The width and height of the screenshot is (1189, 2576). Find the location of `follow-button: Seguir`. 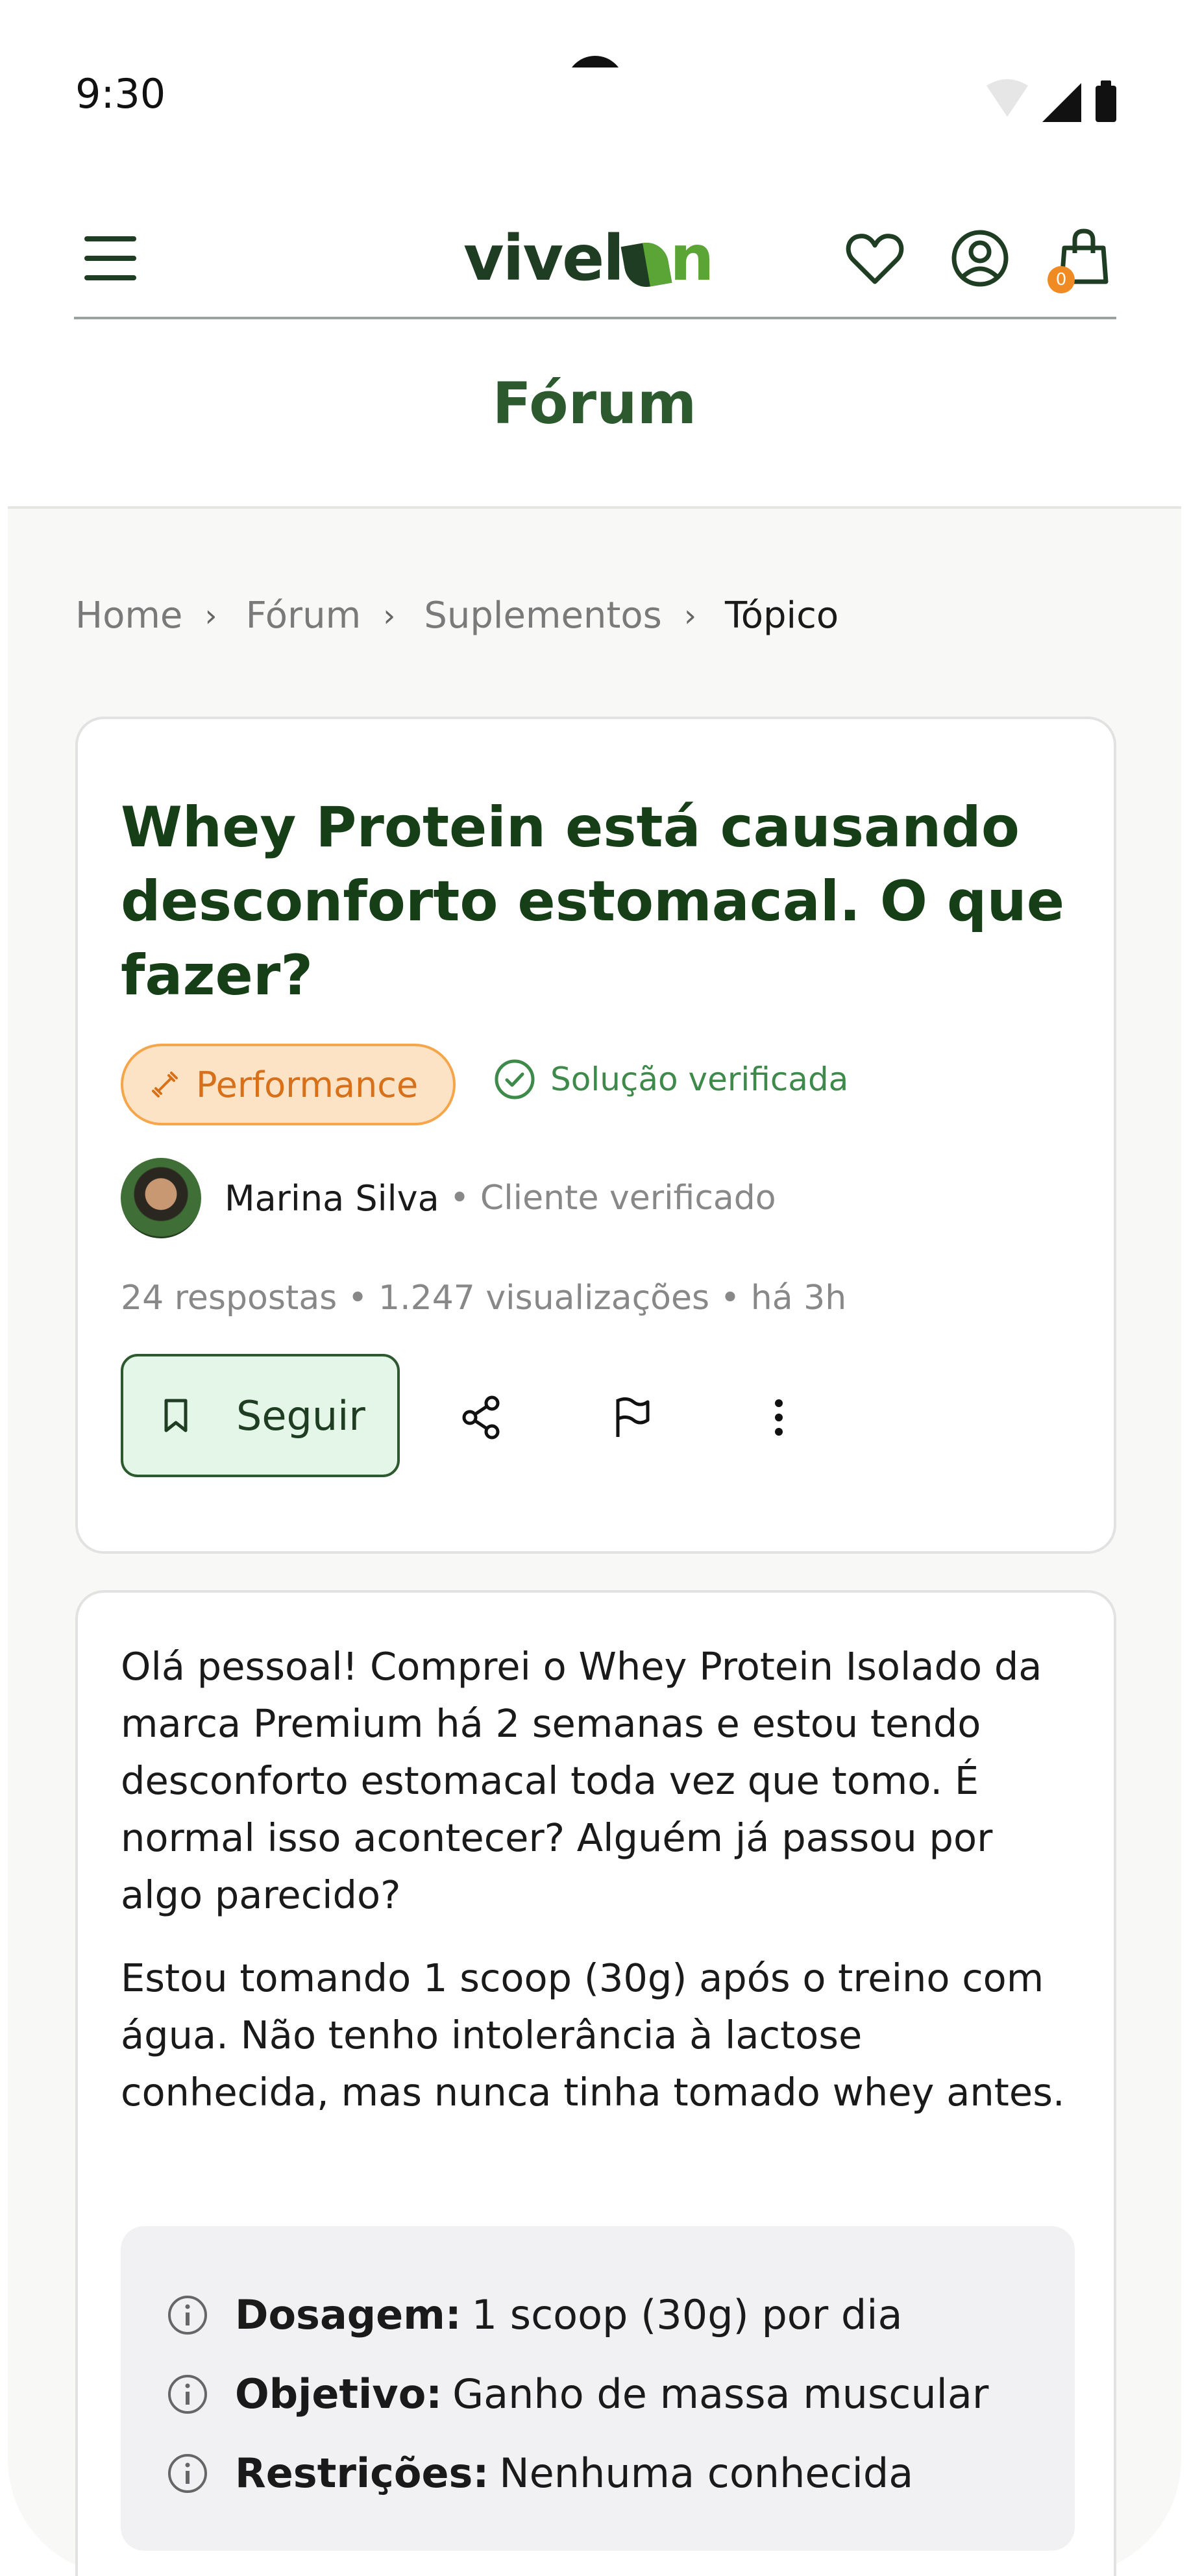

follow-button: Seguir is located at coordinates (260, 1415).